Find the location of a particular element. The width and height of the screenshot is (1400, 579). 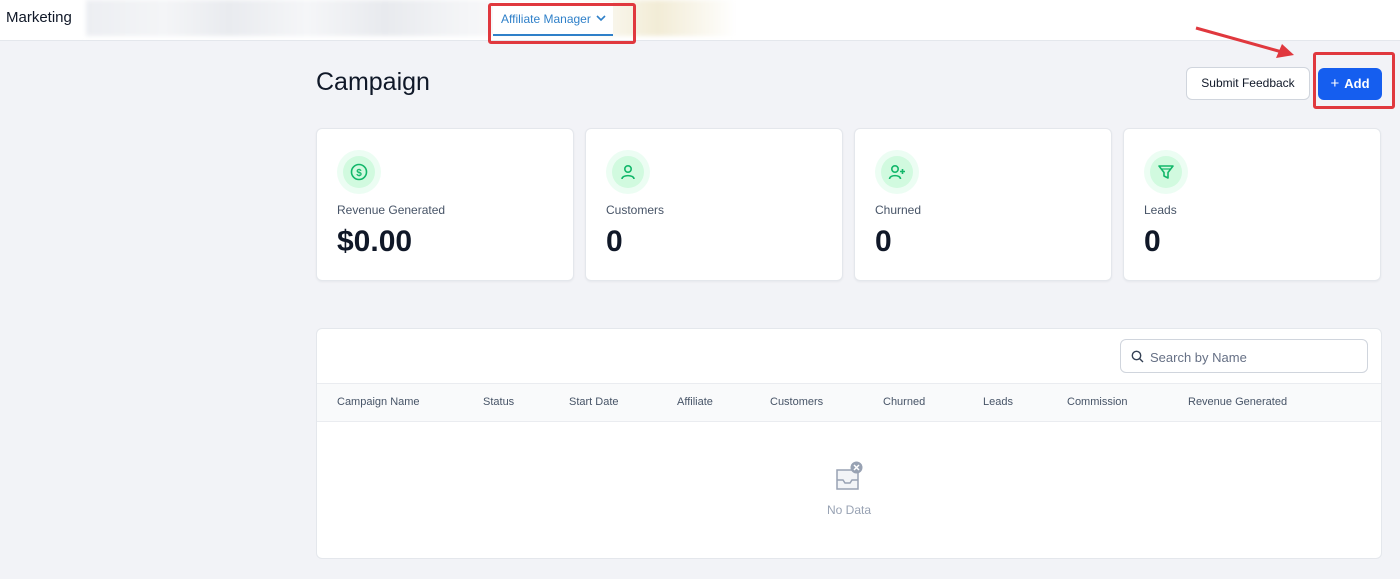

empty-inbox-icon is located at coordinates (849, 475).